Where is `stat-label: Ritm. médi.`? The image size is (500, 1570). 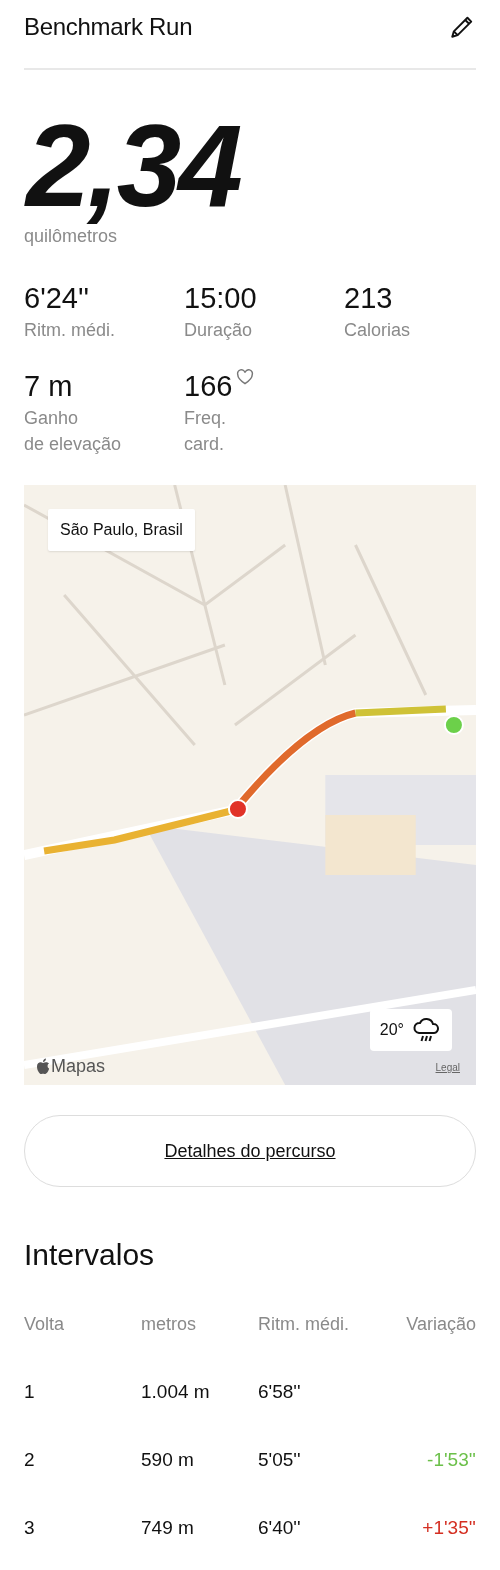
stat-label: Ritm. médi. is located at coordinates (70, 330).